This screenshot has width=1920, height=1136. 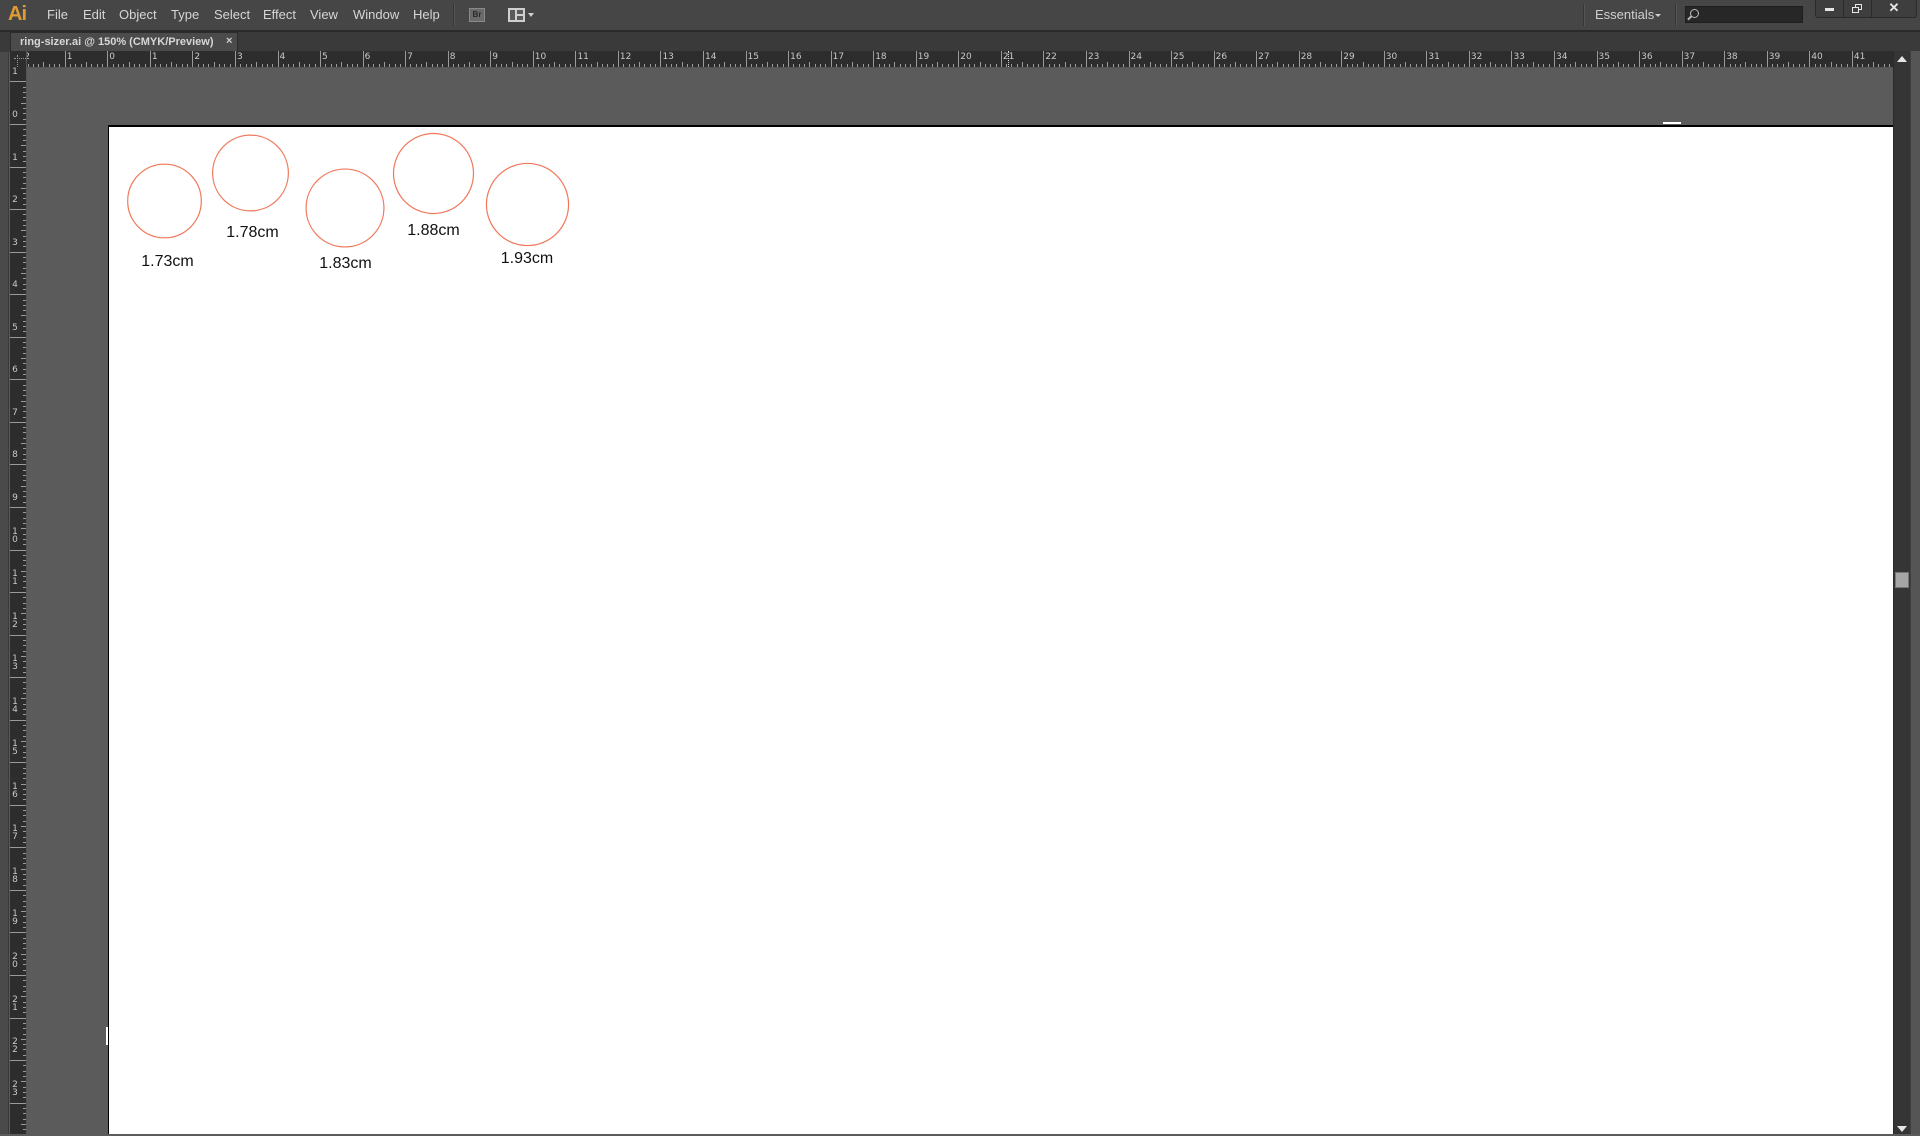 I want to click on ruler-origin, so click(x=18, y=59).